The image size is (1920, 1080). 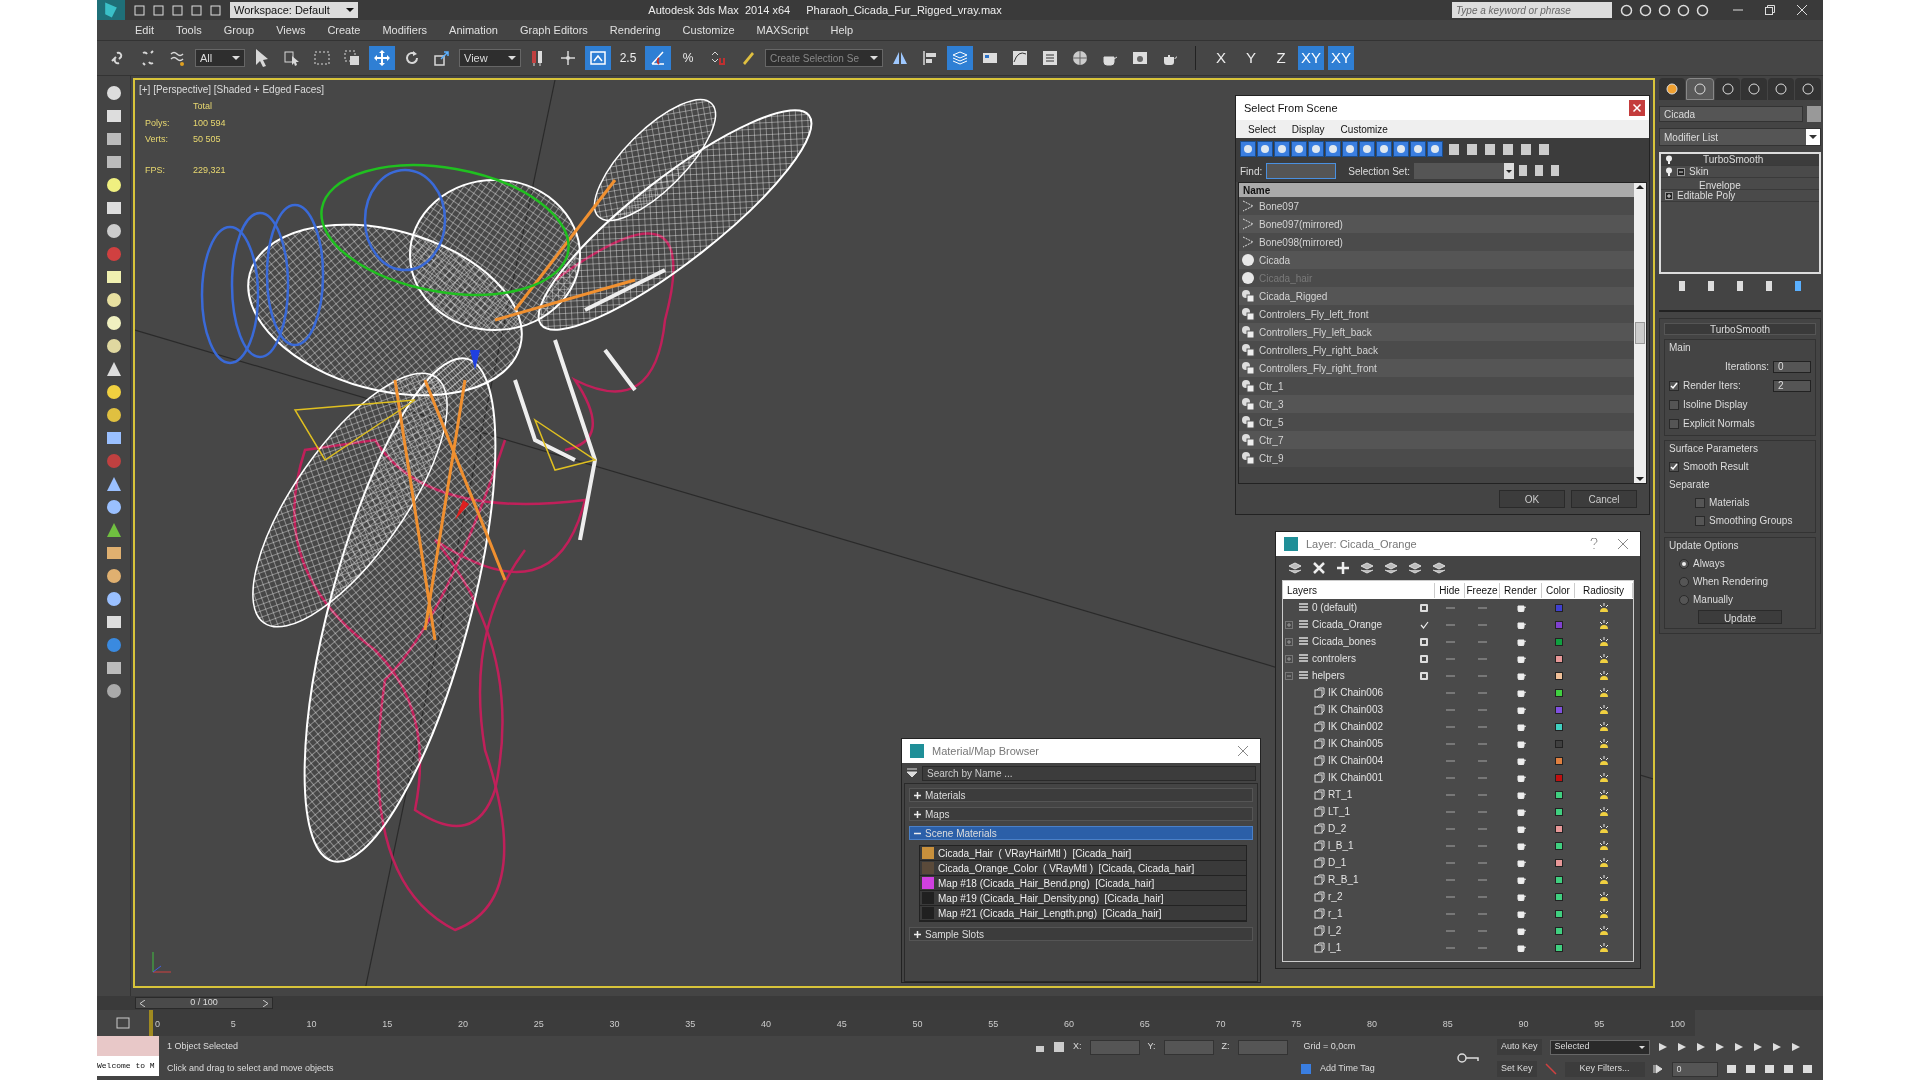 I want to click on radio-button, so click(x=1684, y=581).